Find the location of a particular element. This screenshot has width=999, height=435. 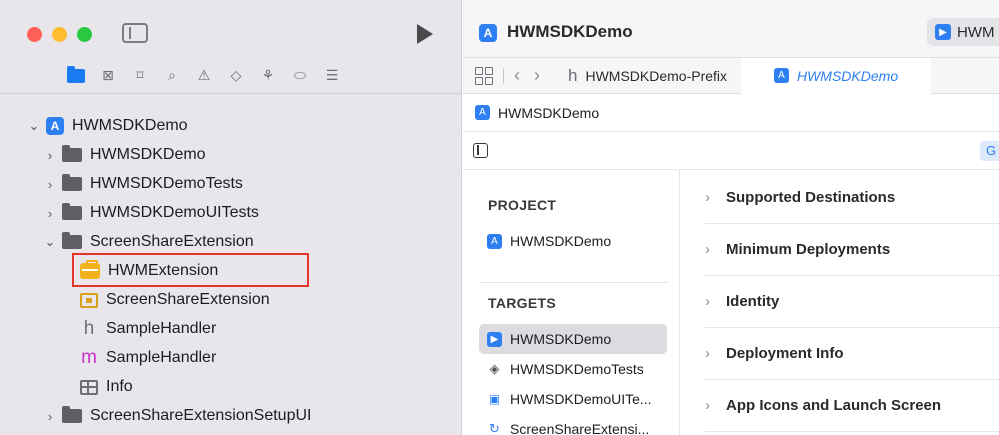

project-editor-bar: G is located at coordinates (731, 151).